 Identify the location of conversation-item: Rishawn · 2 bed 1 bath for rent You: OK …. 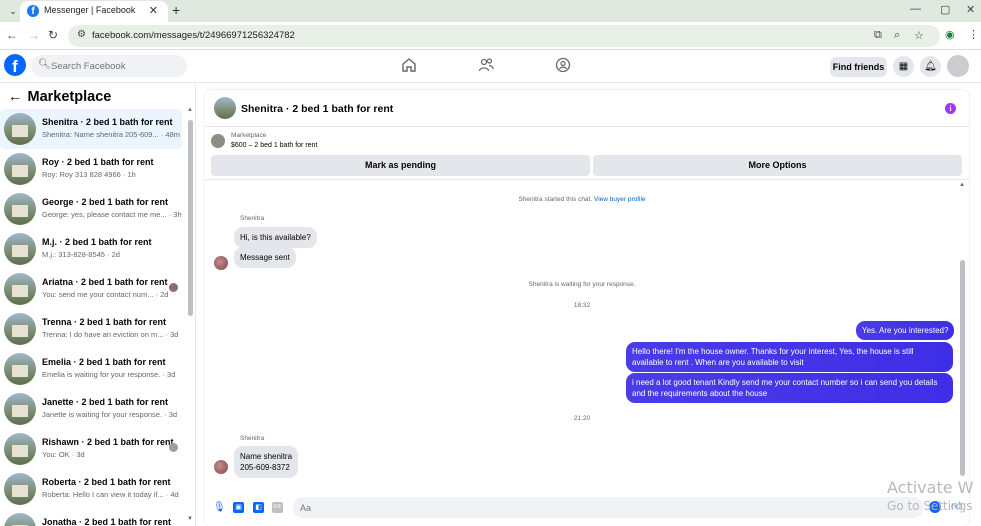
(91, 449).